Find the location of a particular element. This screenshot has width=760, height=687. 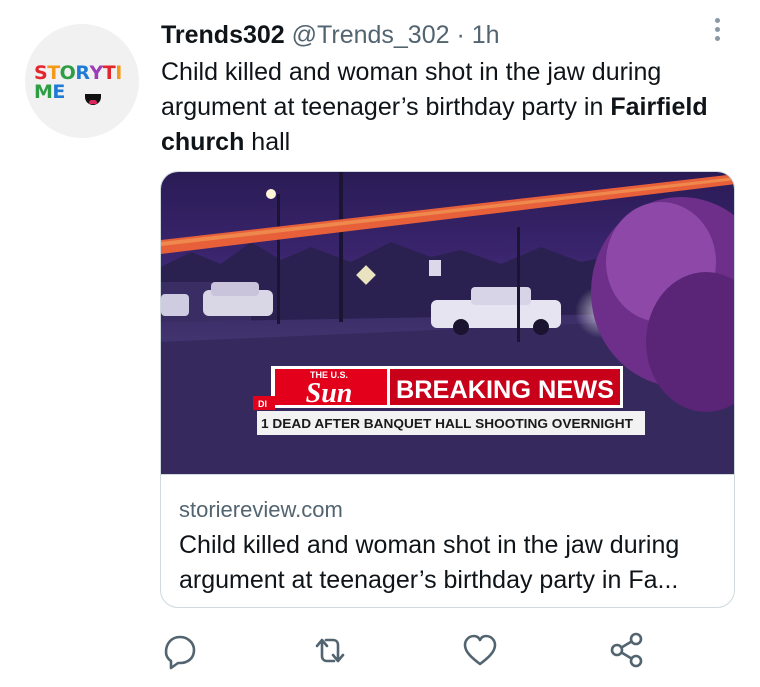

avatar: STORYTIME is located at coordinates (82, 81).